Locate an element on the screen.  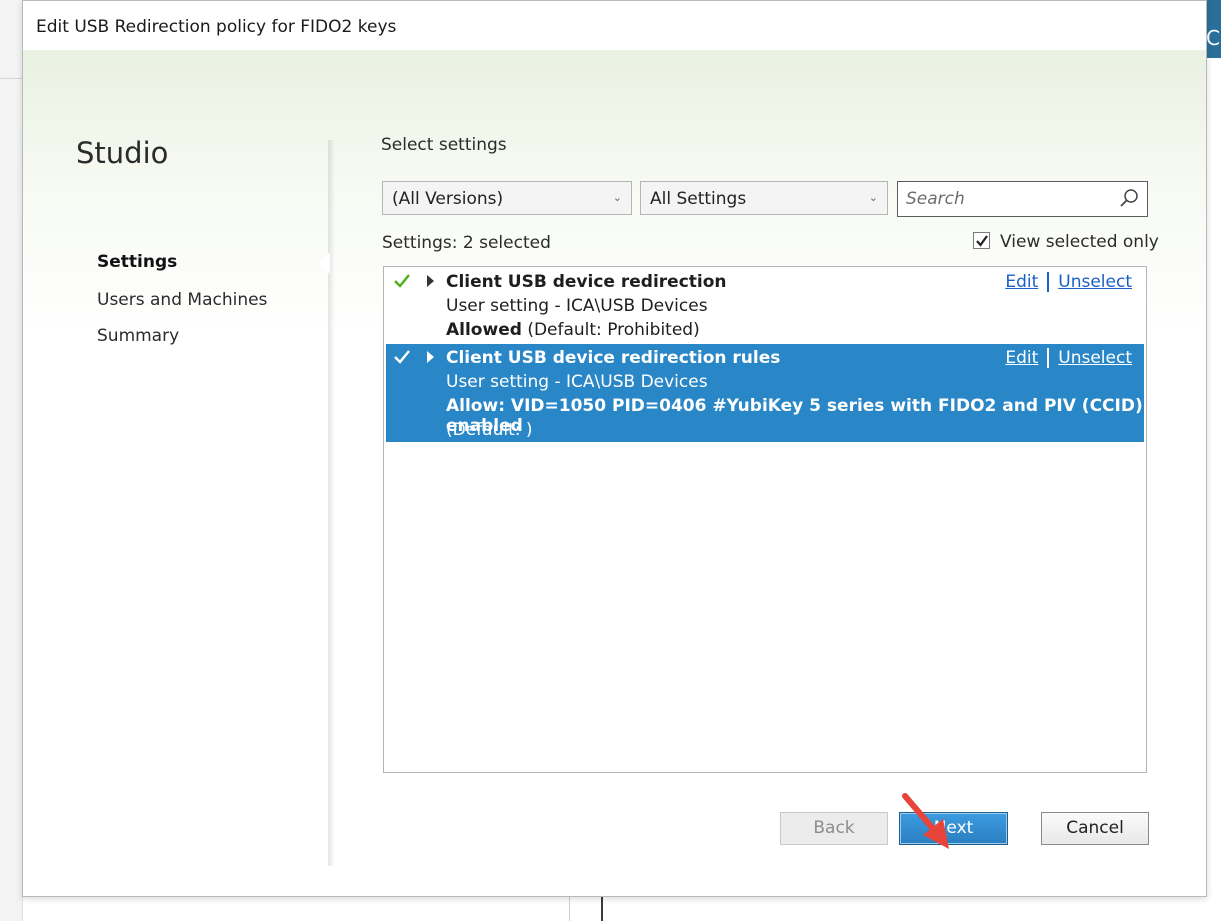
background-header-corner: C is located at coordinates (1213, 29).